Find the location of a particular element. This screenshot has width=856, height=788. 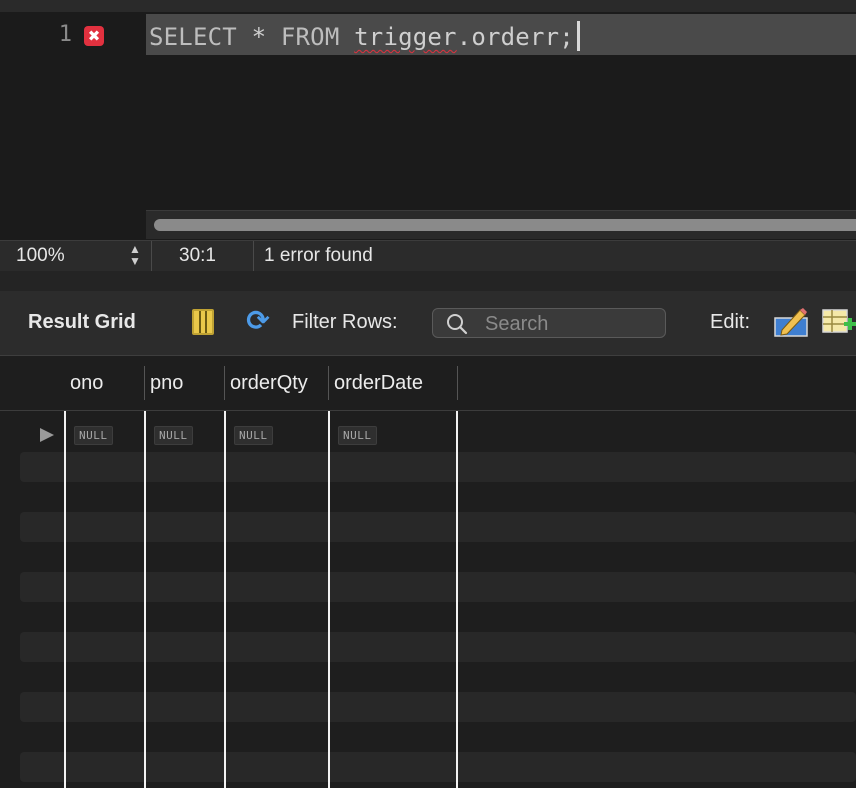

sql-schema-name-error: trigger is located at coordinates (405, 37).